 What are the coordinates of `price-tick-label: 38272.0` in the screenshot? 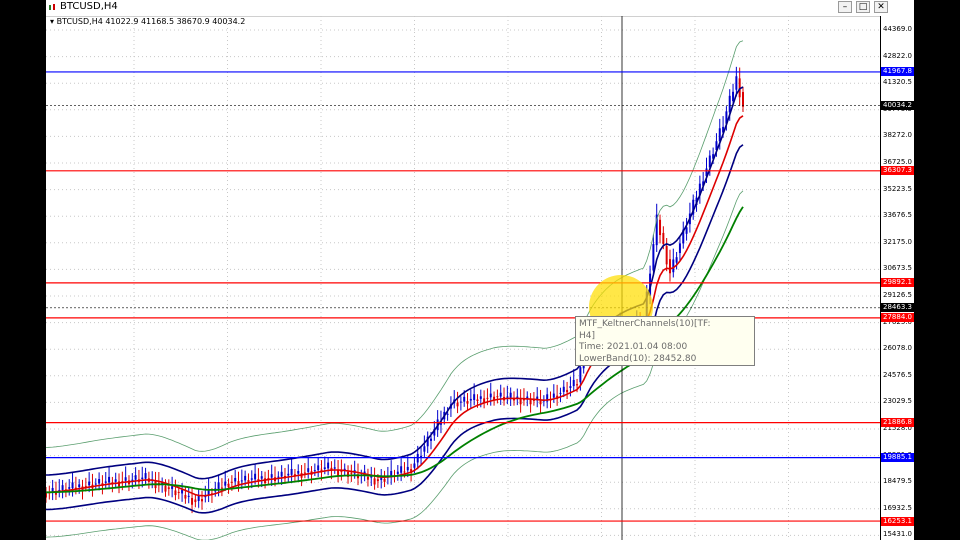 It's located at (897, 135).